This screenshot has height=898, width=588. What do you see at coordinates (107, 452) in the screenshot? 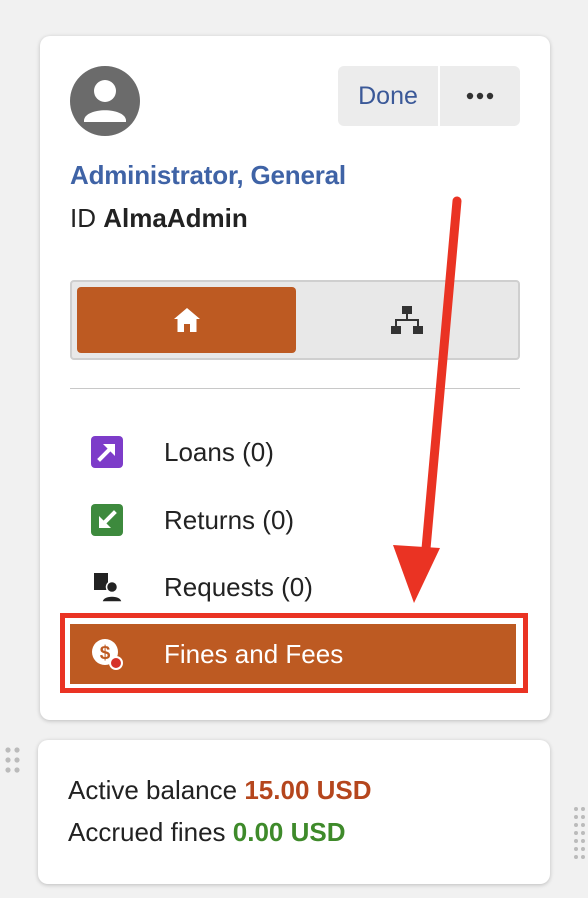
I see `loan-arrow-icon` at bounding box center [107, 452].